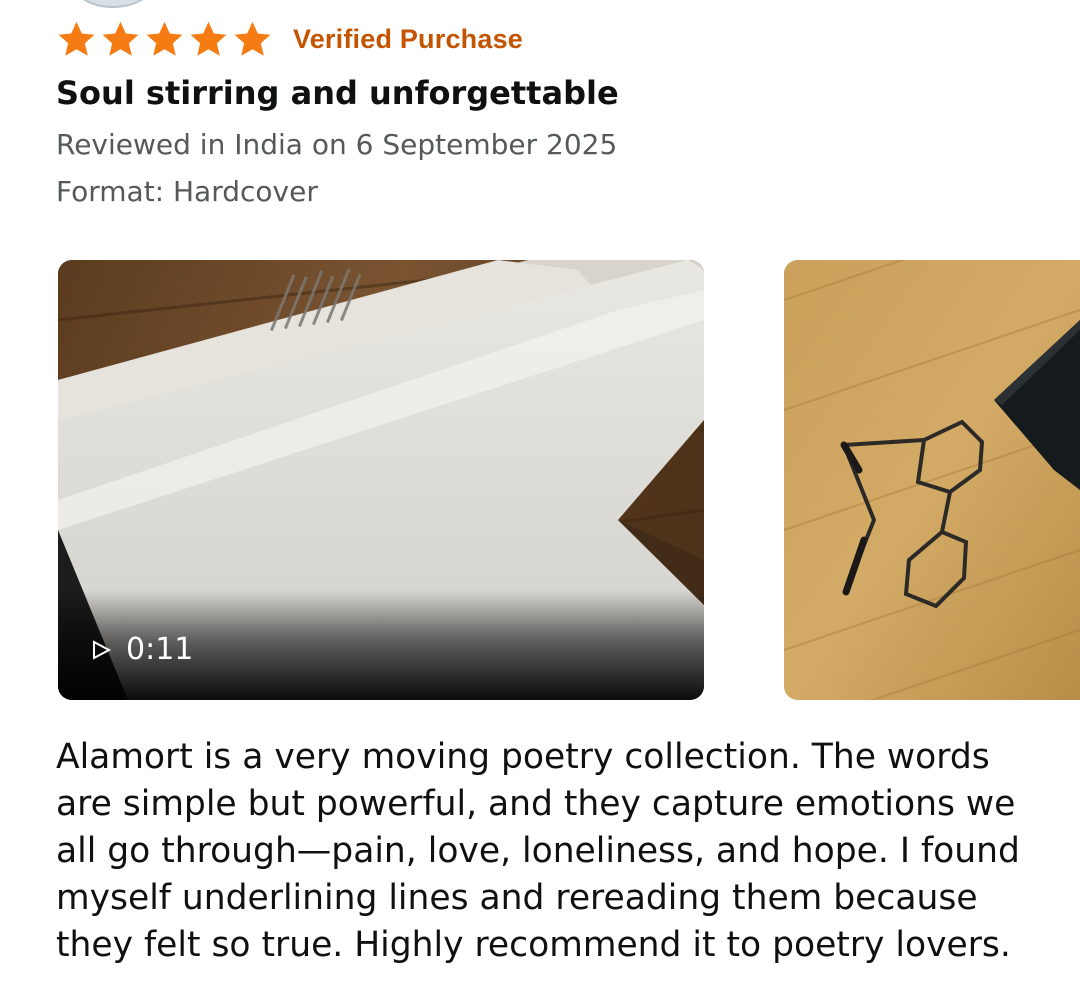 Image resolution: width=1080 pixels, height=1002 pixels. I want to click on play-outline-icon, so click(102, 649).